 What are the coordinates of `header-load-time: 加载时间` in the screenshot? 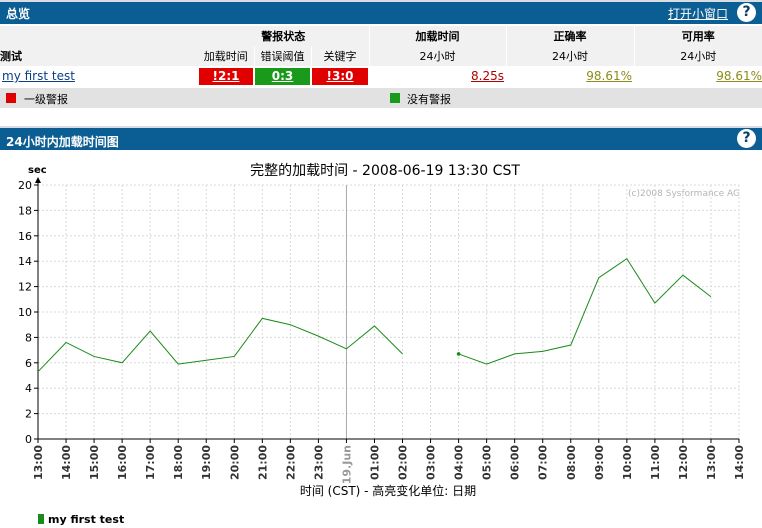 It's located at (437, 36).